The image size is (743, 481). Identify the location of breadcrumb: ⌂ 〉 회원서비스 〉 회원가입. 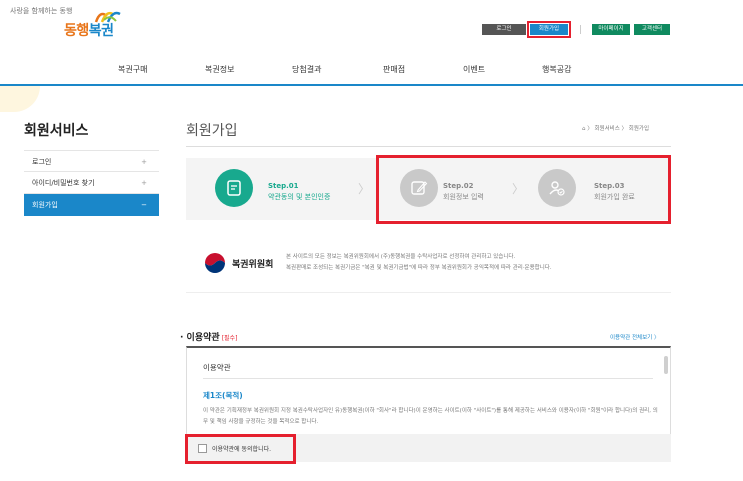
(616, 129).